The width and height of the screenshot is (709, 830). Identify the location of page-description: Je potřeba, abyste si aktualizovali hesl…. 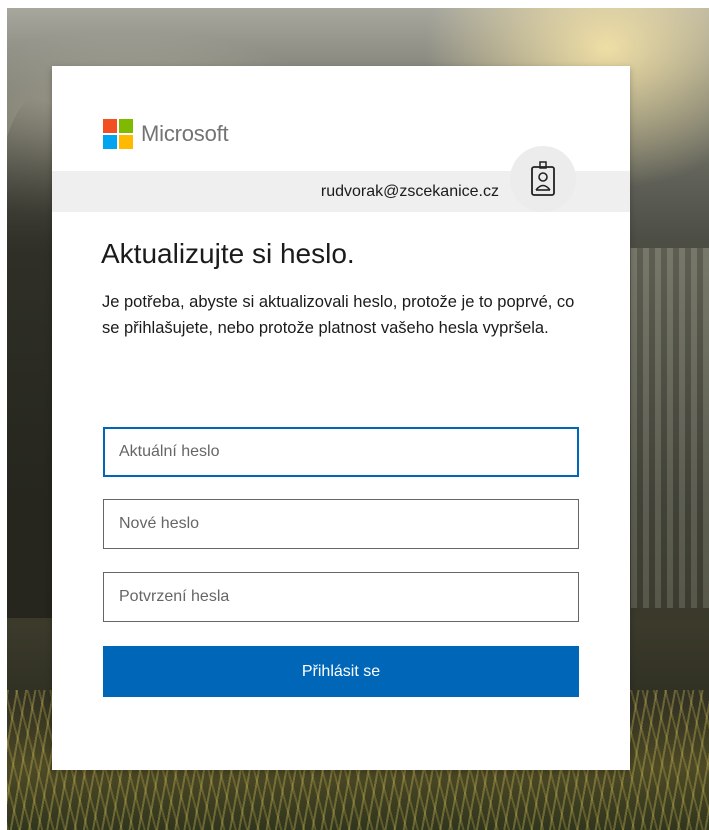
(338, 315).